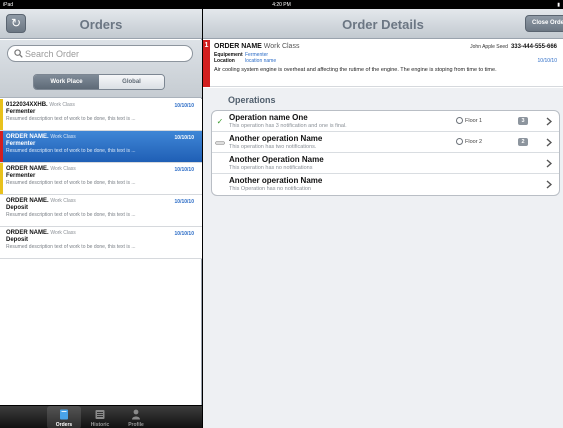  What do you see at coordinates (273, 147) in the screenshot?
I see `operation-description: This operation has two notifications.` at bounding box center [273, 147].